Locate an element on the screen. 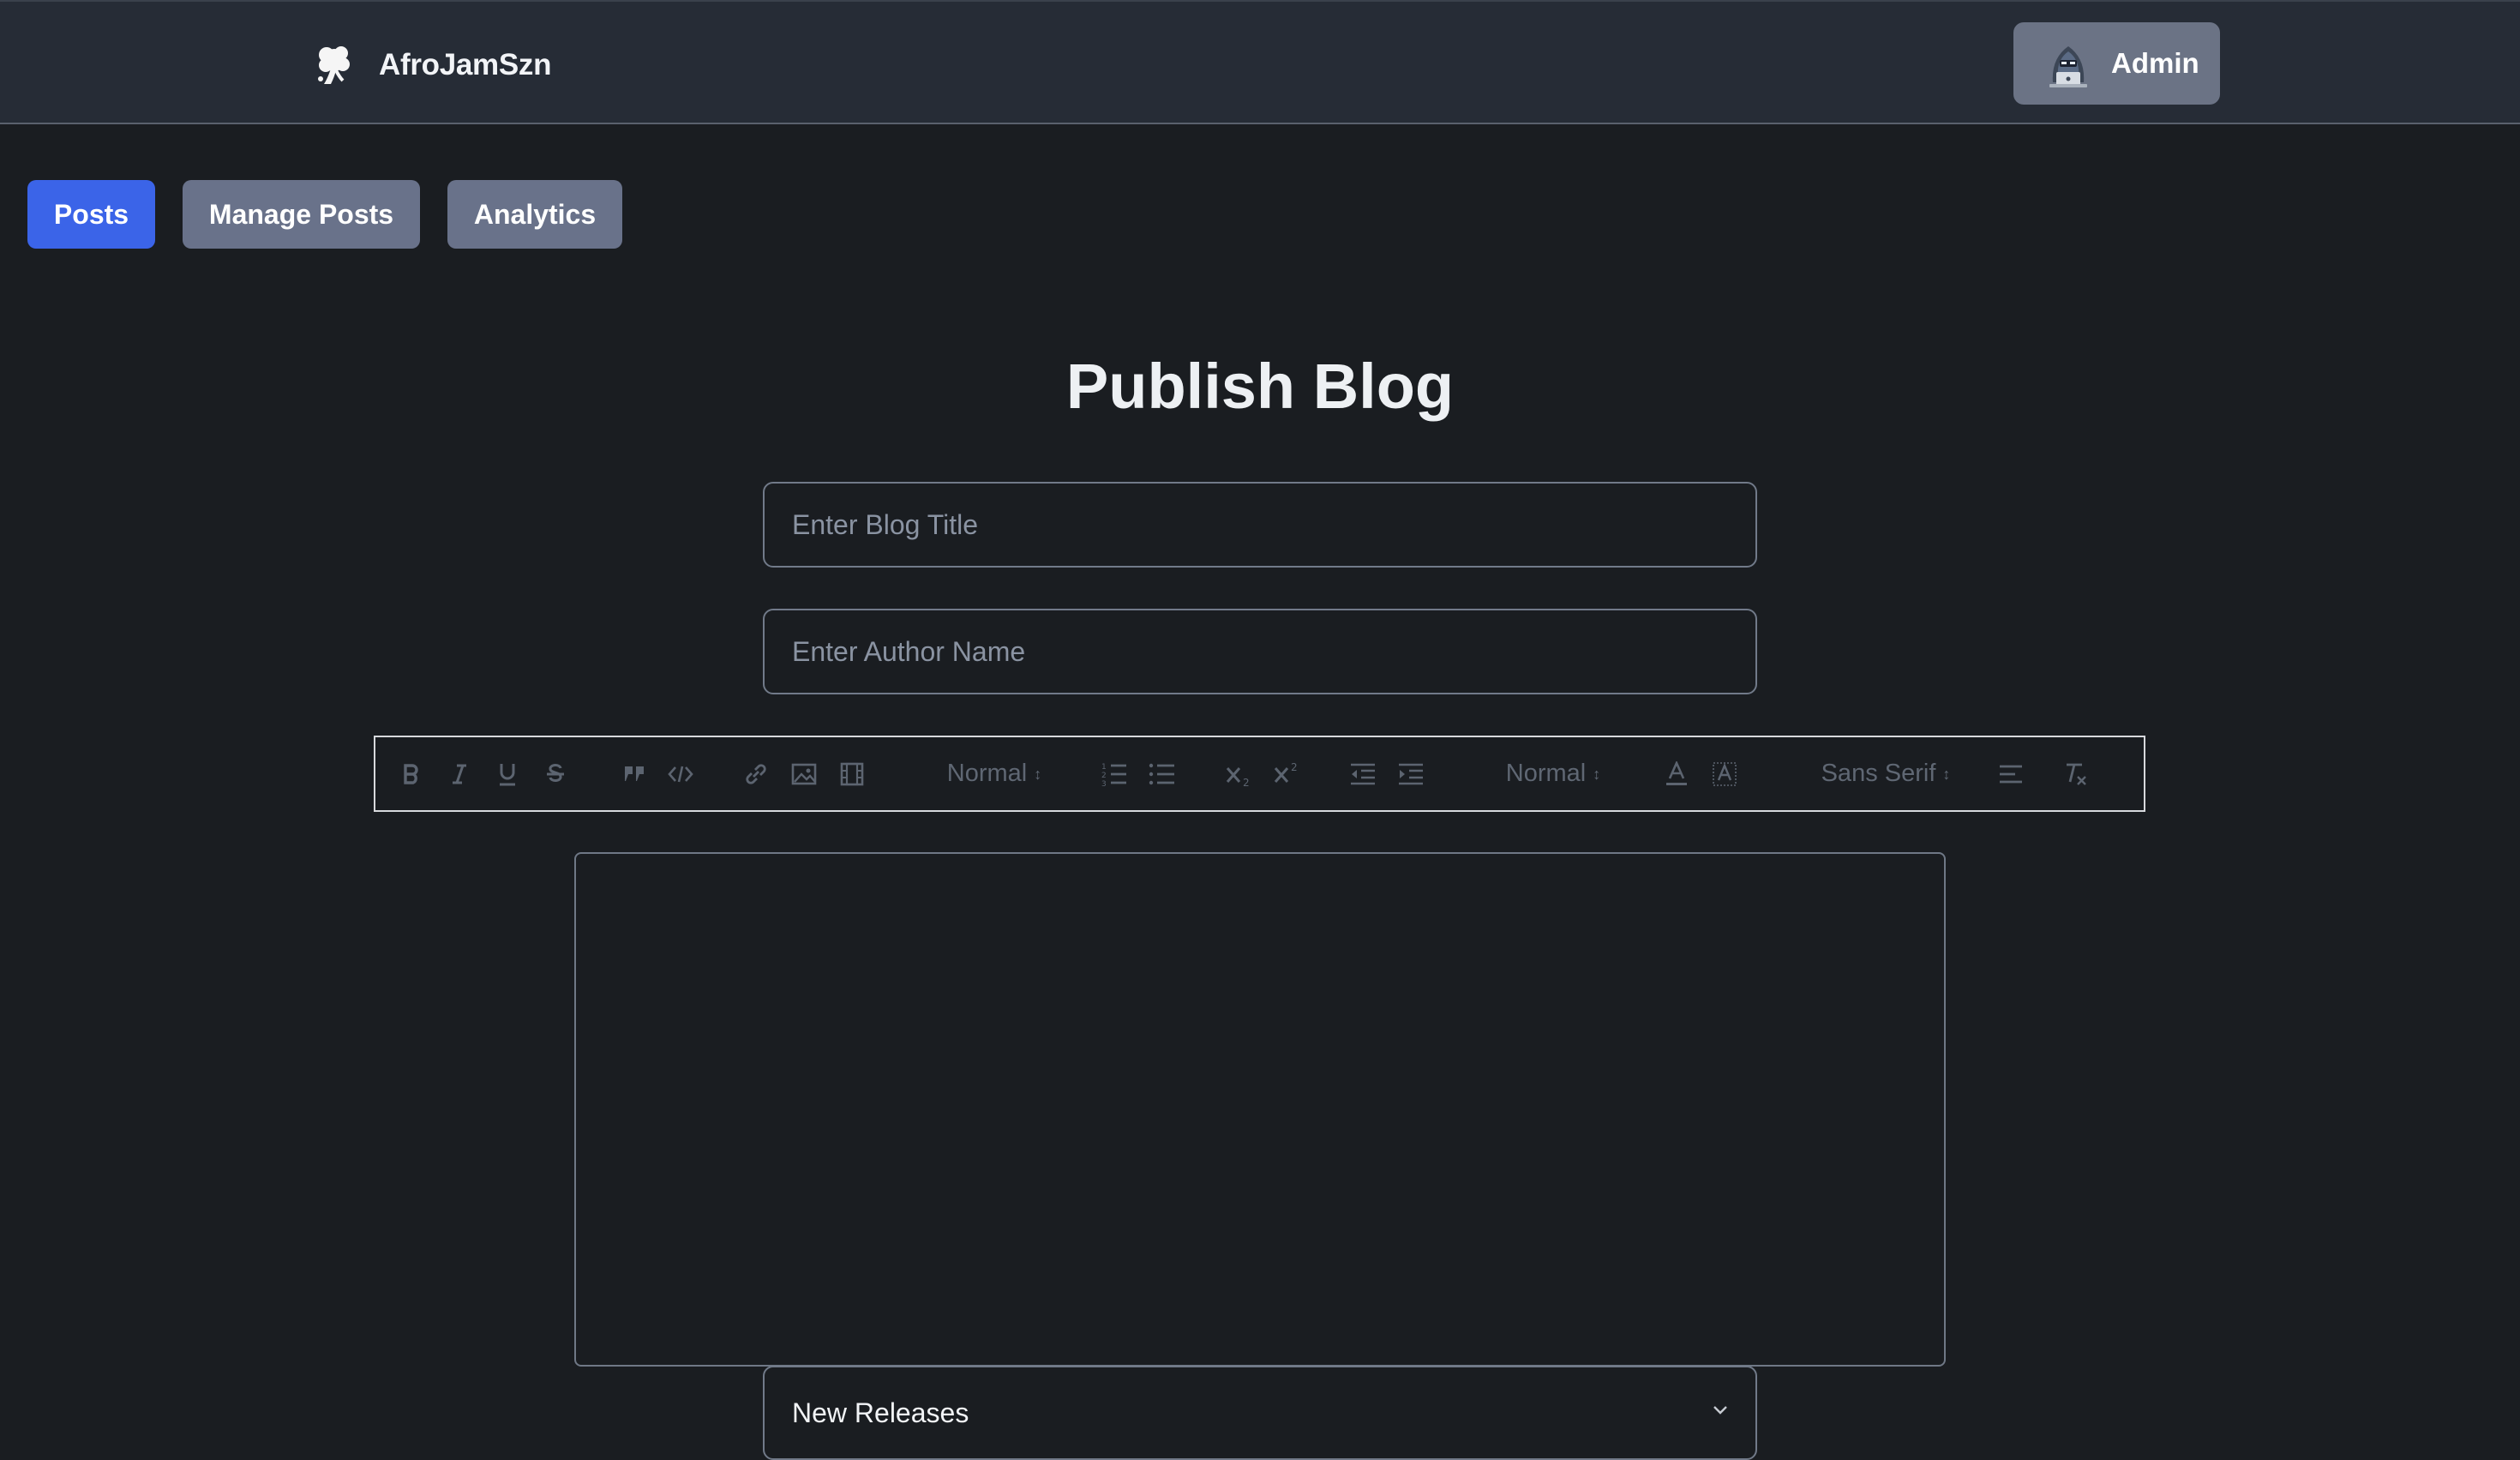 The height and width of the screenshot is (1460, 2520). image-icon is located at coordinates (804, 774).